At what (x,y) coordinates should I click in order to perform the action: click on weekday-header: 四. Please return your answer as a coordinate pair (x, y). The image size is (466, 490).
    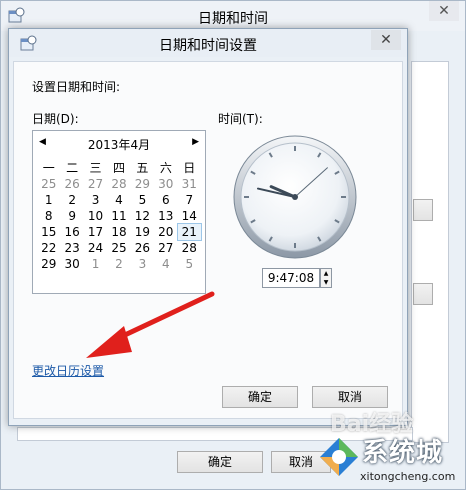
    Looking at the image, I should click on (118, 168).